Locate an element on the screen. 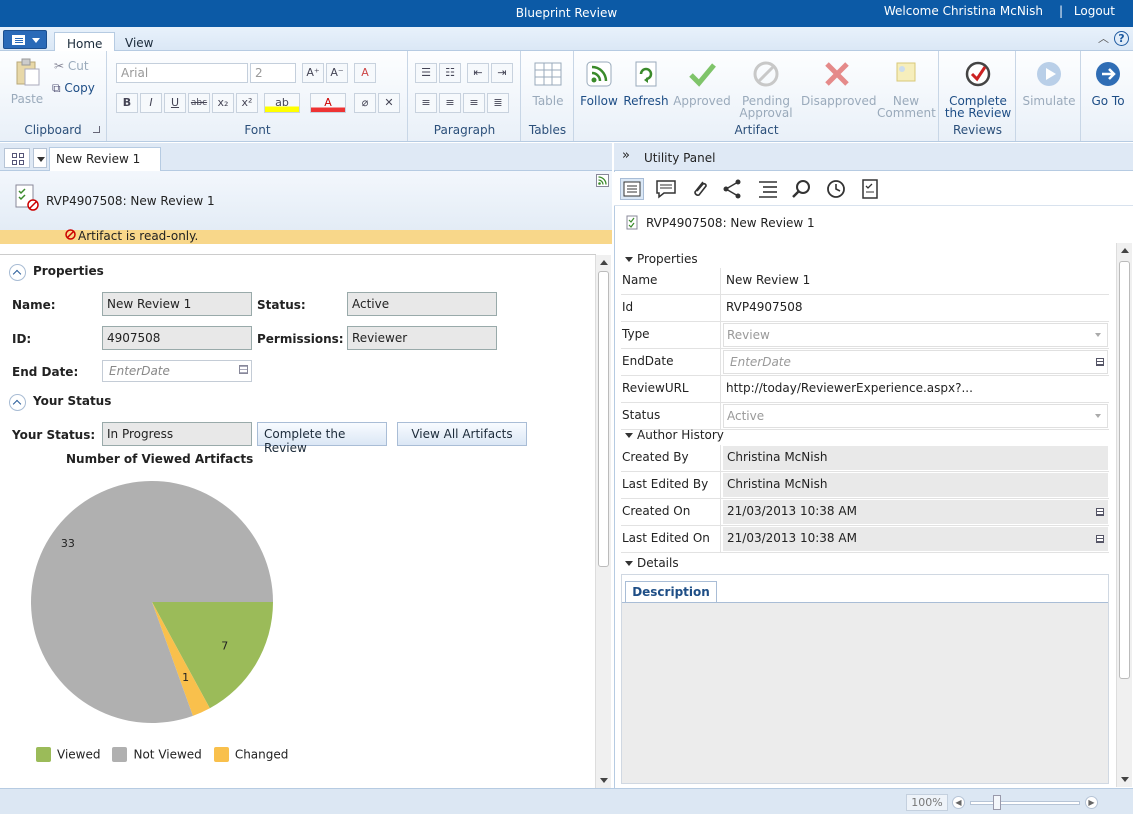  attachments-tab-icon is located at coordinates (700, 189).